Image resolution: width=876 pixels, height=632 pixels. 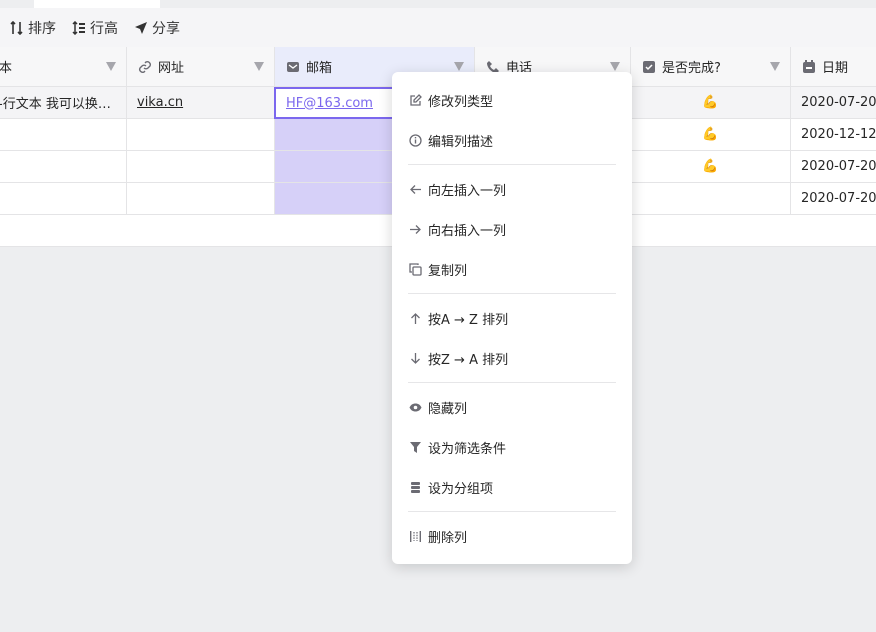 I want to click on column-header-done: 是否完成?, so click(x=711, y=67).